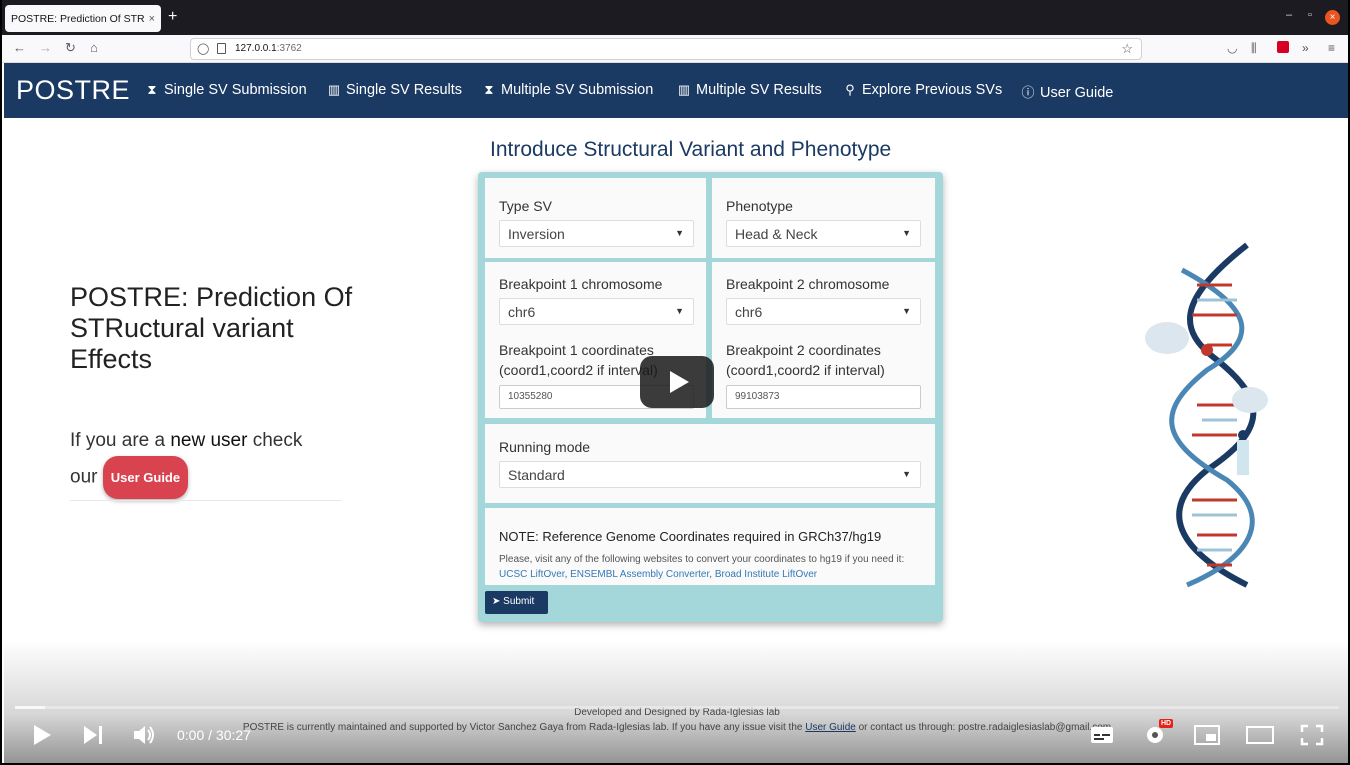 The height and width of the screenshot is (765, 1350). What do you see at coordinates (675, 17) in the screenshot?
I see `browser-tab-bar: POSTRE: Prediction Of STRu × + – ▫ ×` at bounding box center [675, 17].